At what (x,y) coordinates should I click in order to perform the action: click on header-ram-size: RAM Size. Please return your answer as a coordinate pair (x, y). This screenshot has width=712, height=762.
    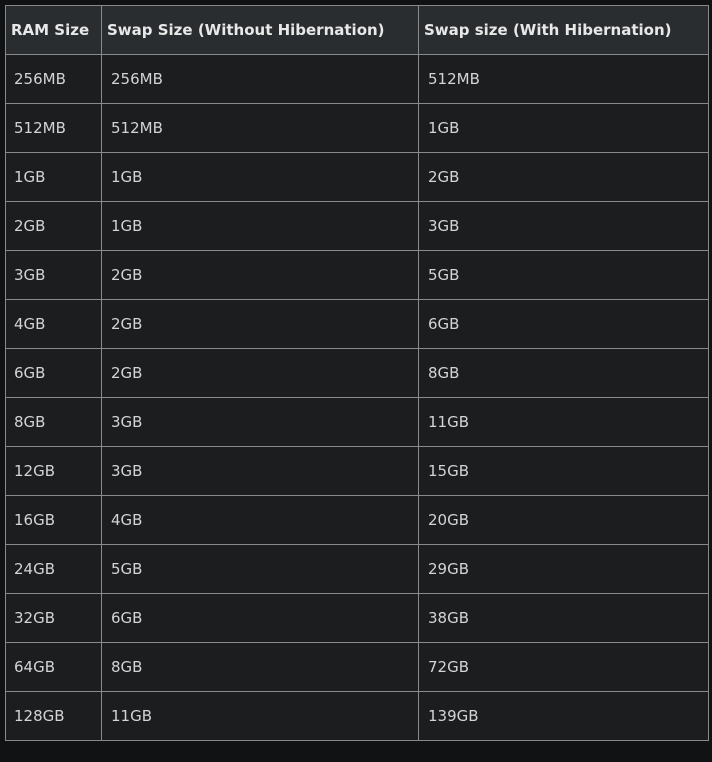
    Looking at the image, I should click on (53, 30).